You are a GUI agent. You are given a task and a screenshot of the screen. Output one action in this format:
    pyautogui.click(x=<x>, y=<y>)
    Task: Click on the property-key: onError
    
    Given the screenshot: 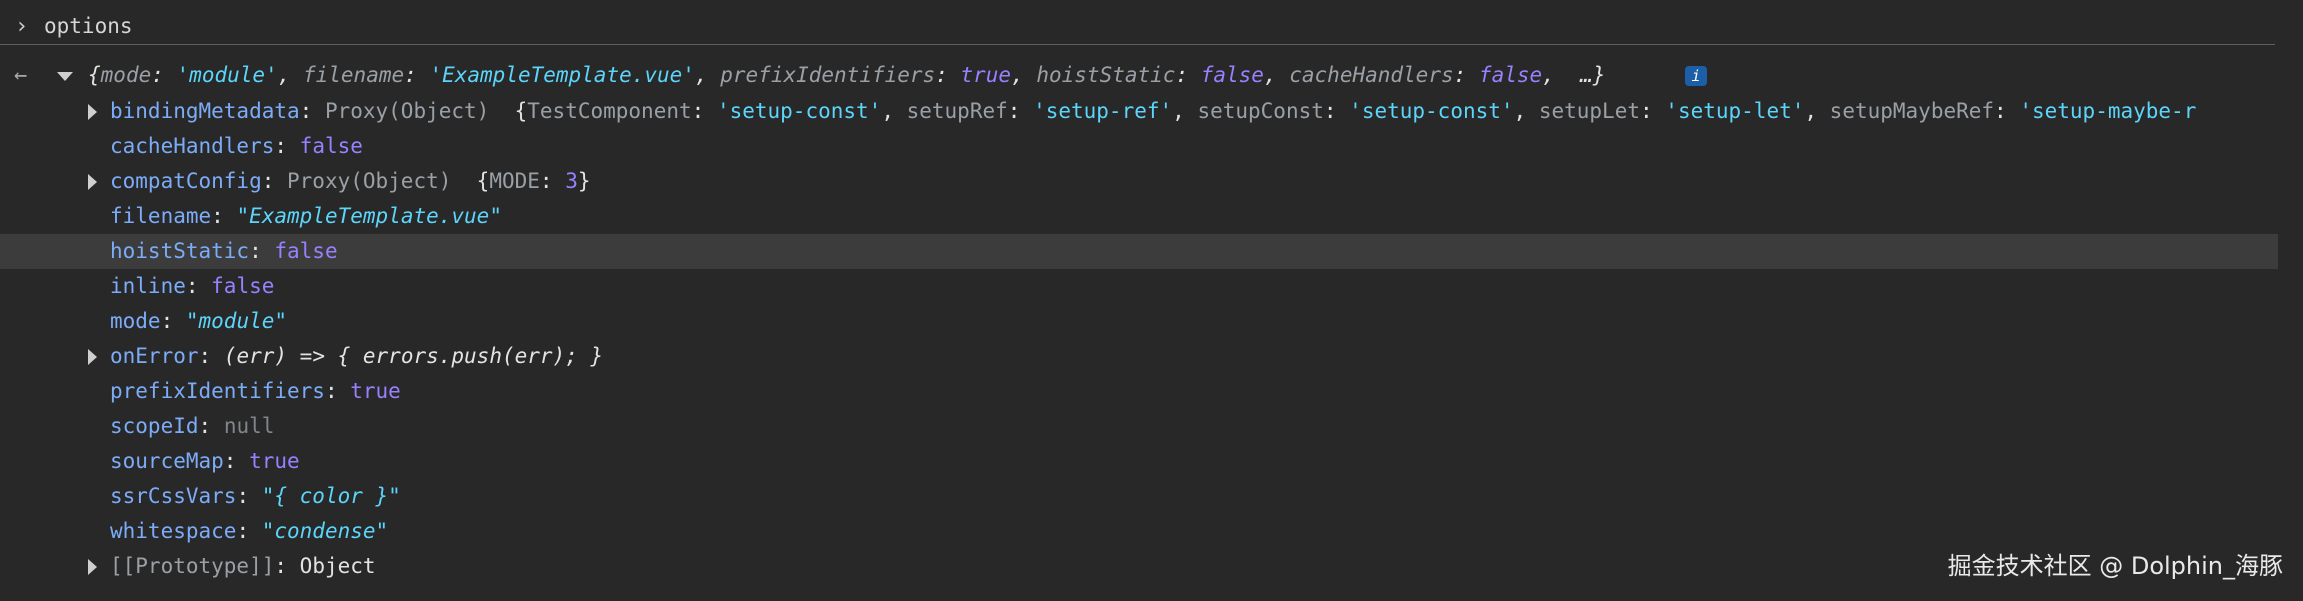 What is the action you would take?
    pyautogui.click(x=154, y=356)
    